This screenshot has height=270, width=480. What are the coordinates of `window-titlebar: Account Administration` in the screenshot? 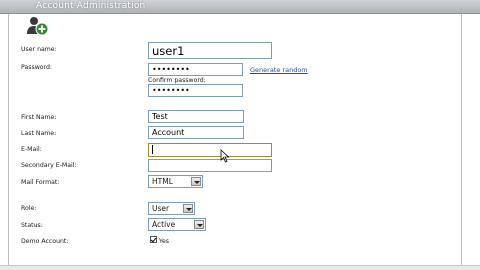 It's located at (240, 7).